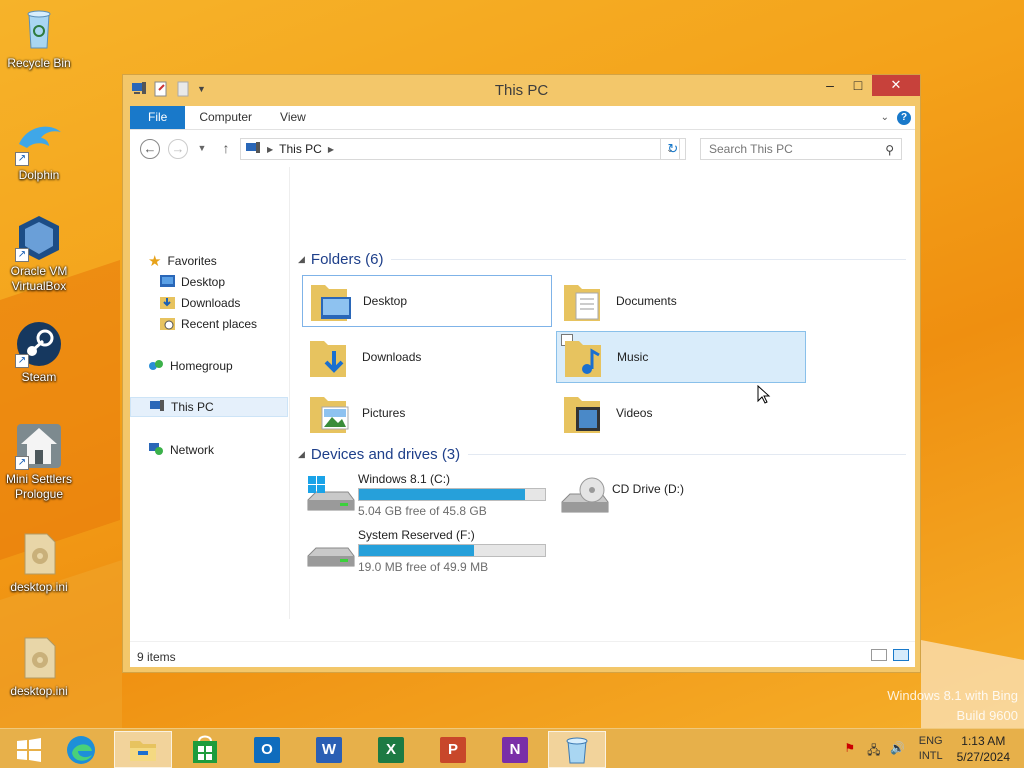  Describe the element at coordinates (983, 749) in the screenshot. I see `clock: 1:13 AM 5/27/2024` at that location.